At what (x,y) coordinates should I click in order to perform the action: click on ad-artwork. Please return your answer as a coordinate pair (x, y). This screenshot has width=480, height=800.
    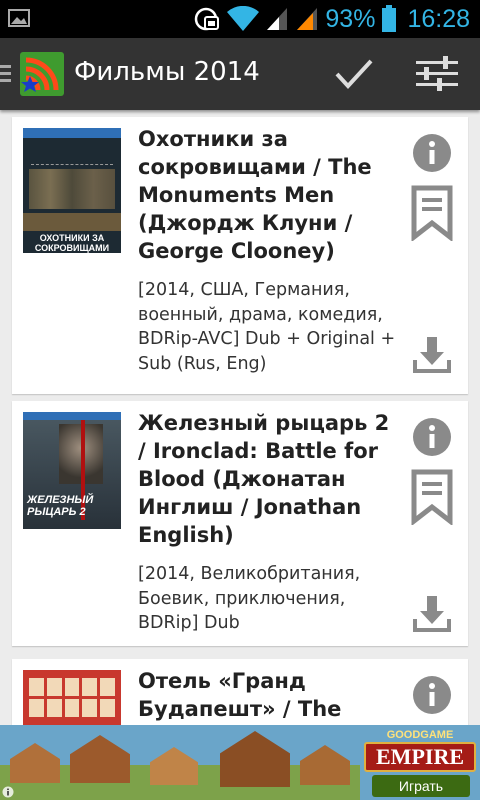
    Looking at the image, I should click on (180, 762).